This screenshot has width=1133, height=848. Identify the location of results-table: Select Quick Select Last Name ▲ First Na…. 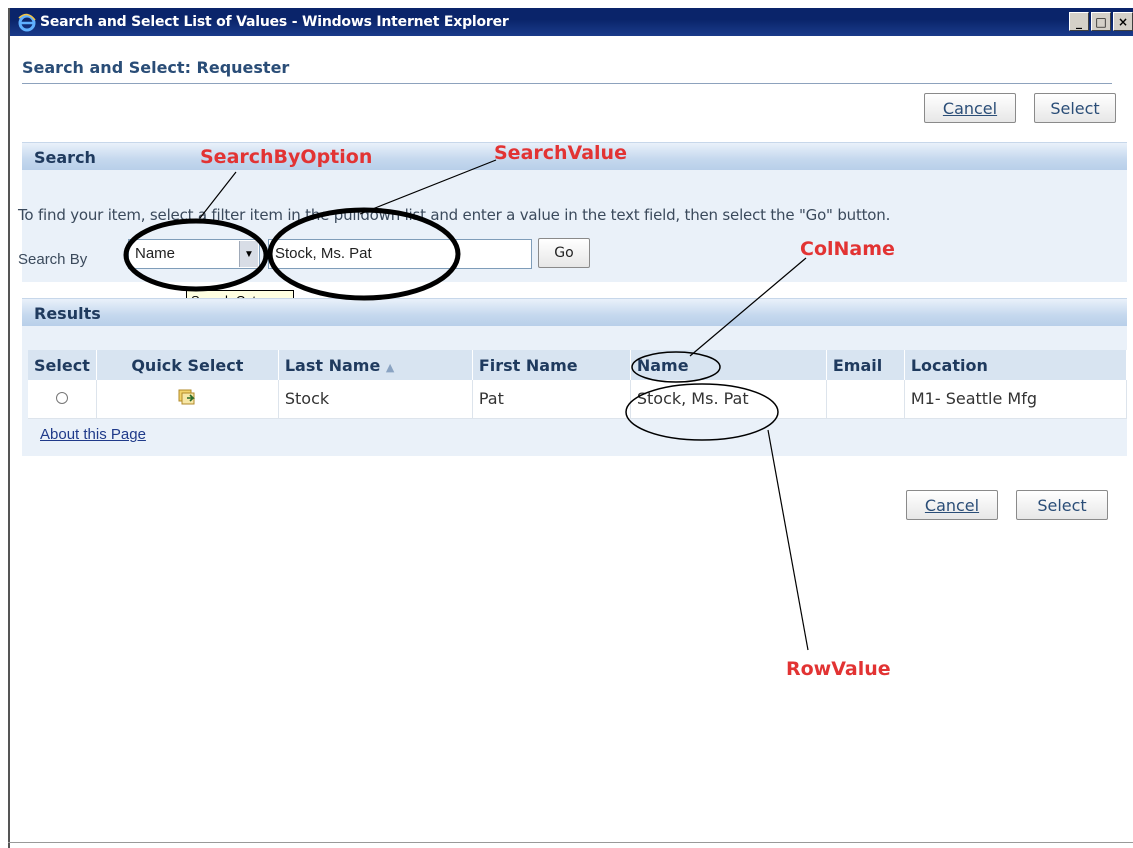
(578, 384).